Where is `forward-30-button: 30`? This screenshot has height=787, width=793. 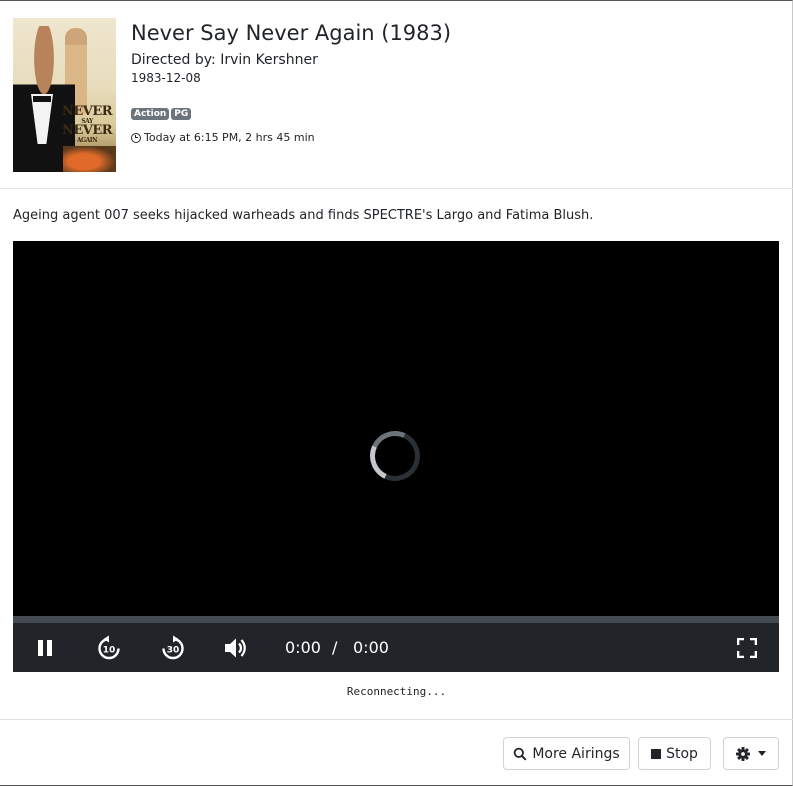 forward-30-button: 30 is located at coordinates (173, 647).